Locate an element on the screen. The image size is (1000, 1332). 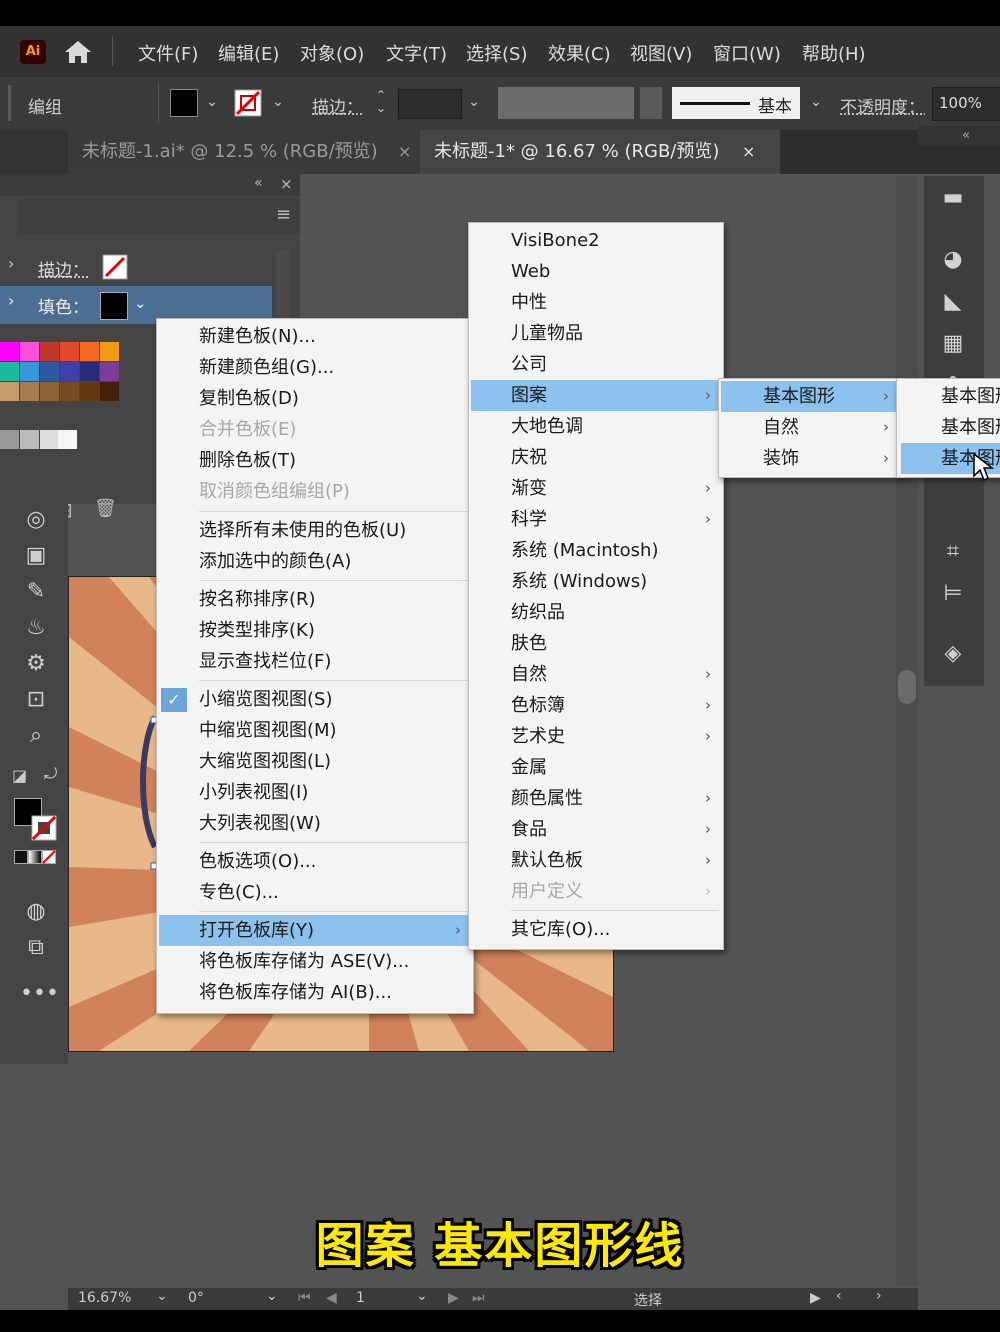
pattern-item-decorative: 装饰 › is located at coordinates (809, 458).